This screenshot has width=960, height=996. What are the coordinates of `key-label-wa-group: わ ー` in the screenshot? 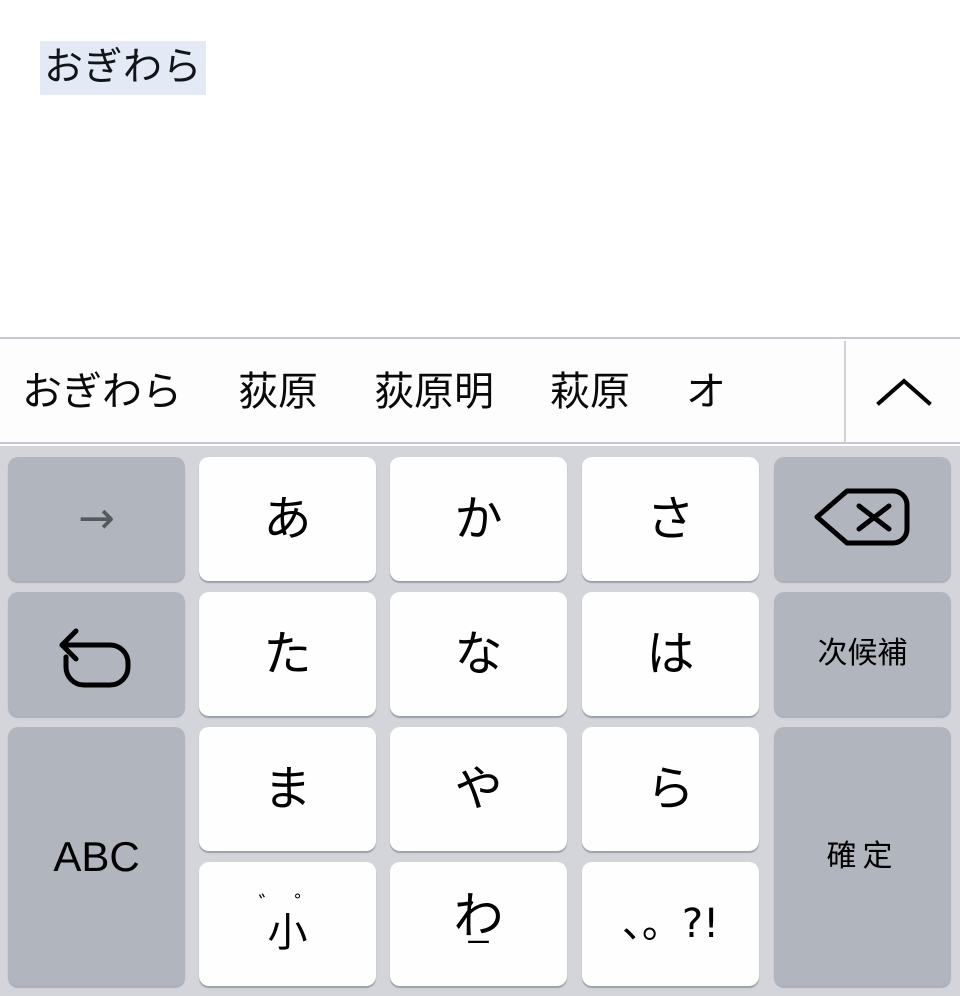 It's located at (479, 924).